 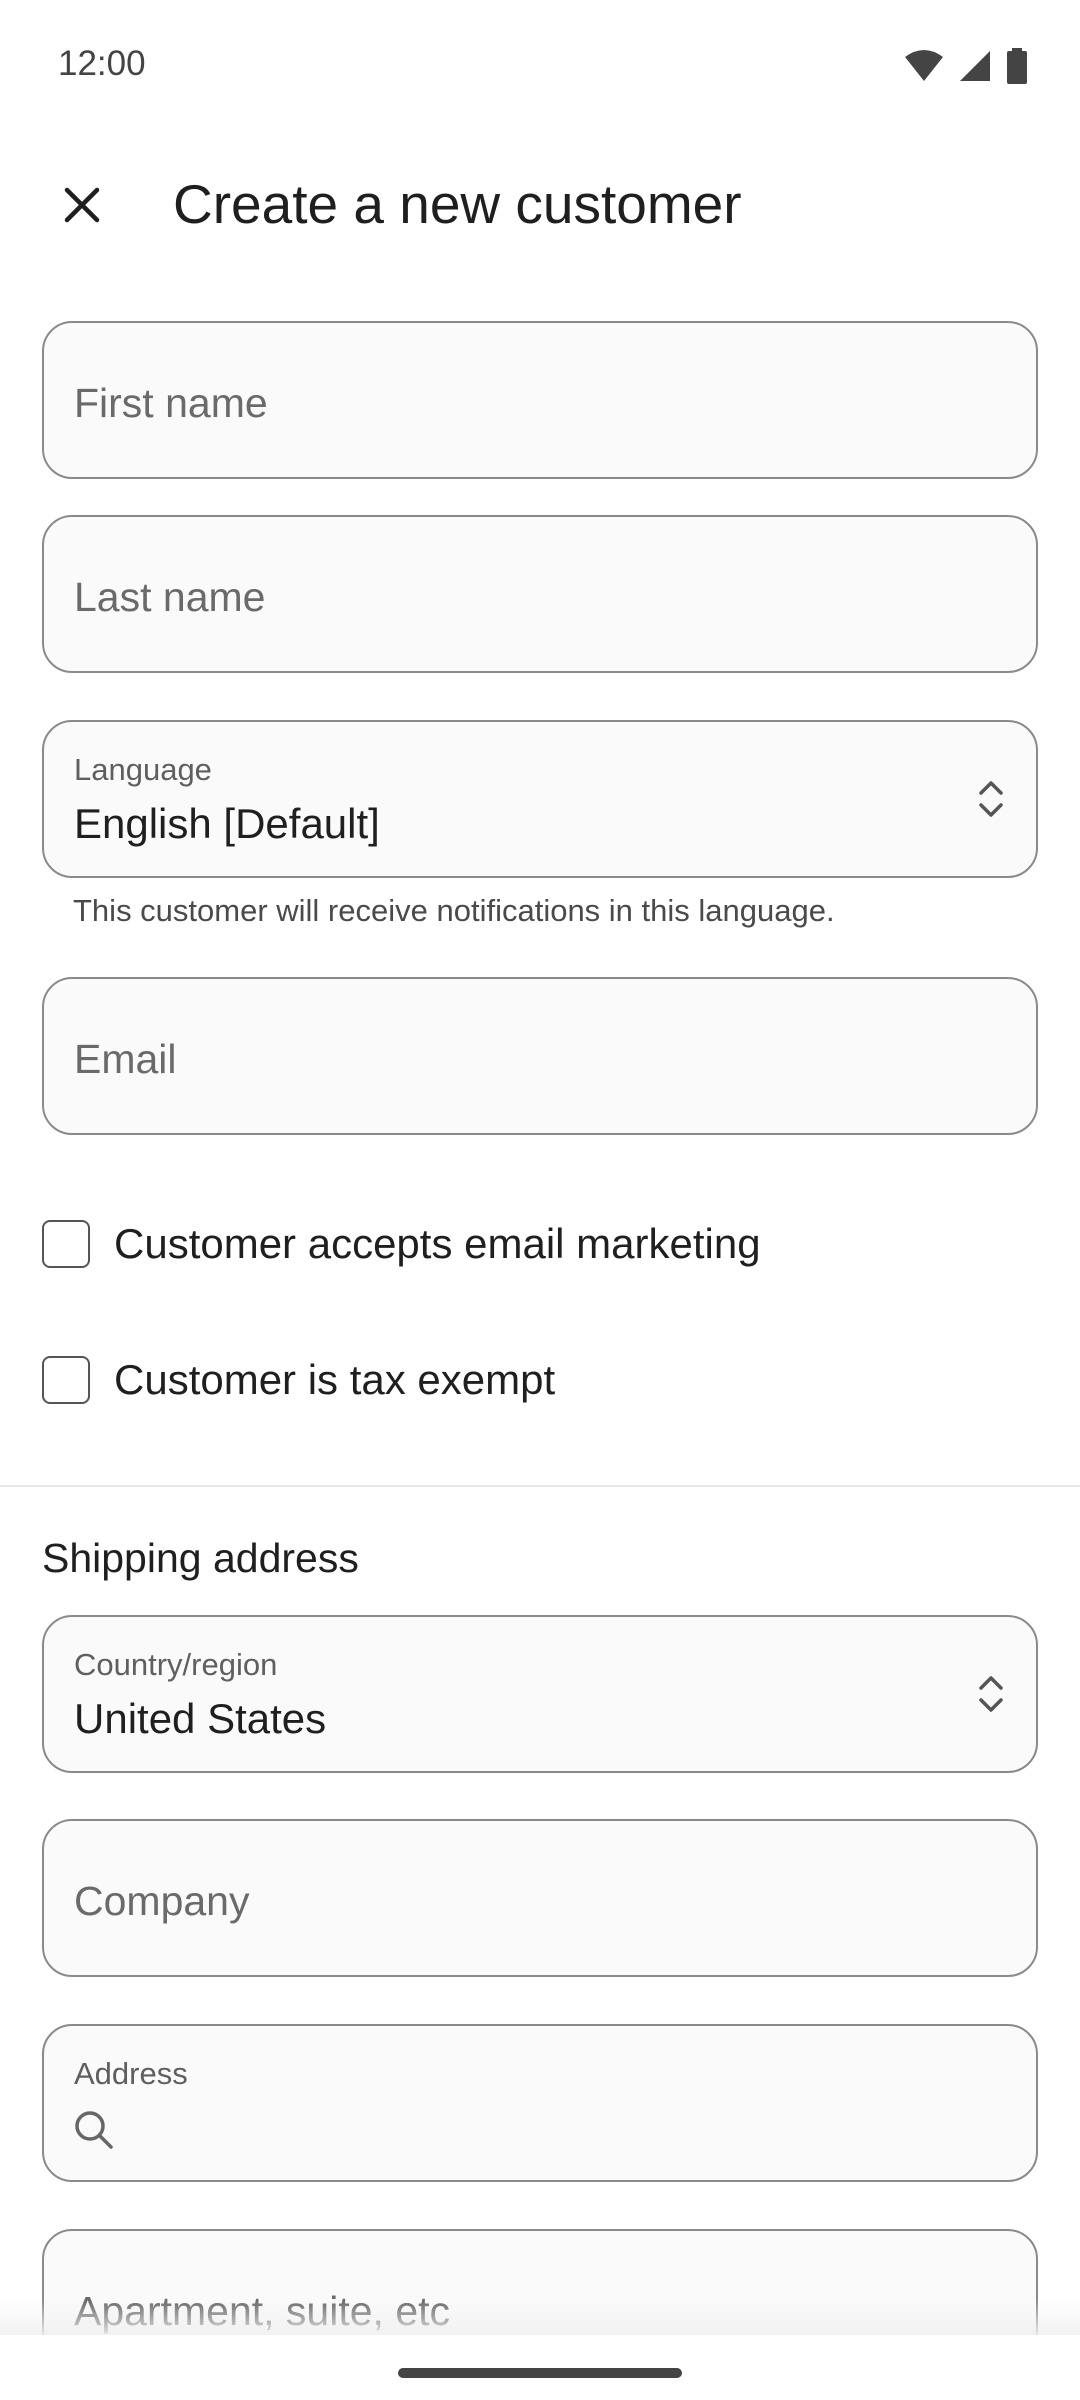 I want to click on email-placeholder: Email, so click(x=125, y=1059).